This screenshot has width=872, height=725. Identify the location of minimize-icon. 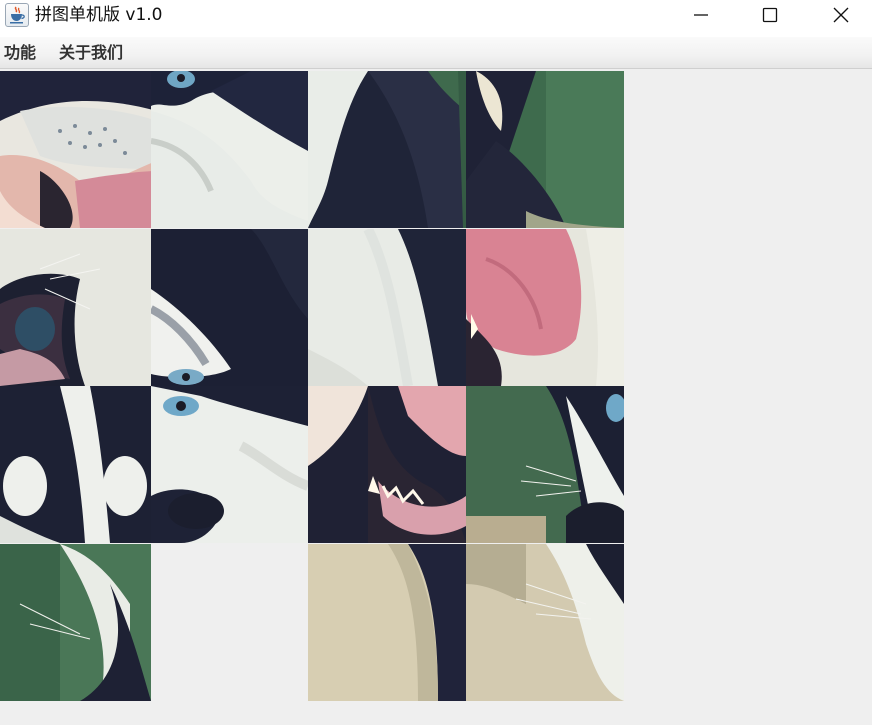
(701, 15).